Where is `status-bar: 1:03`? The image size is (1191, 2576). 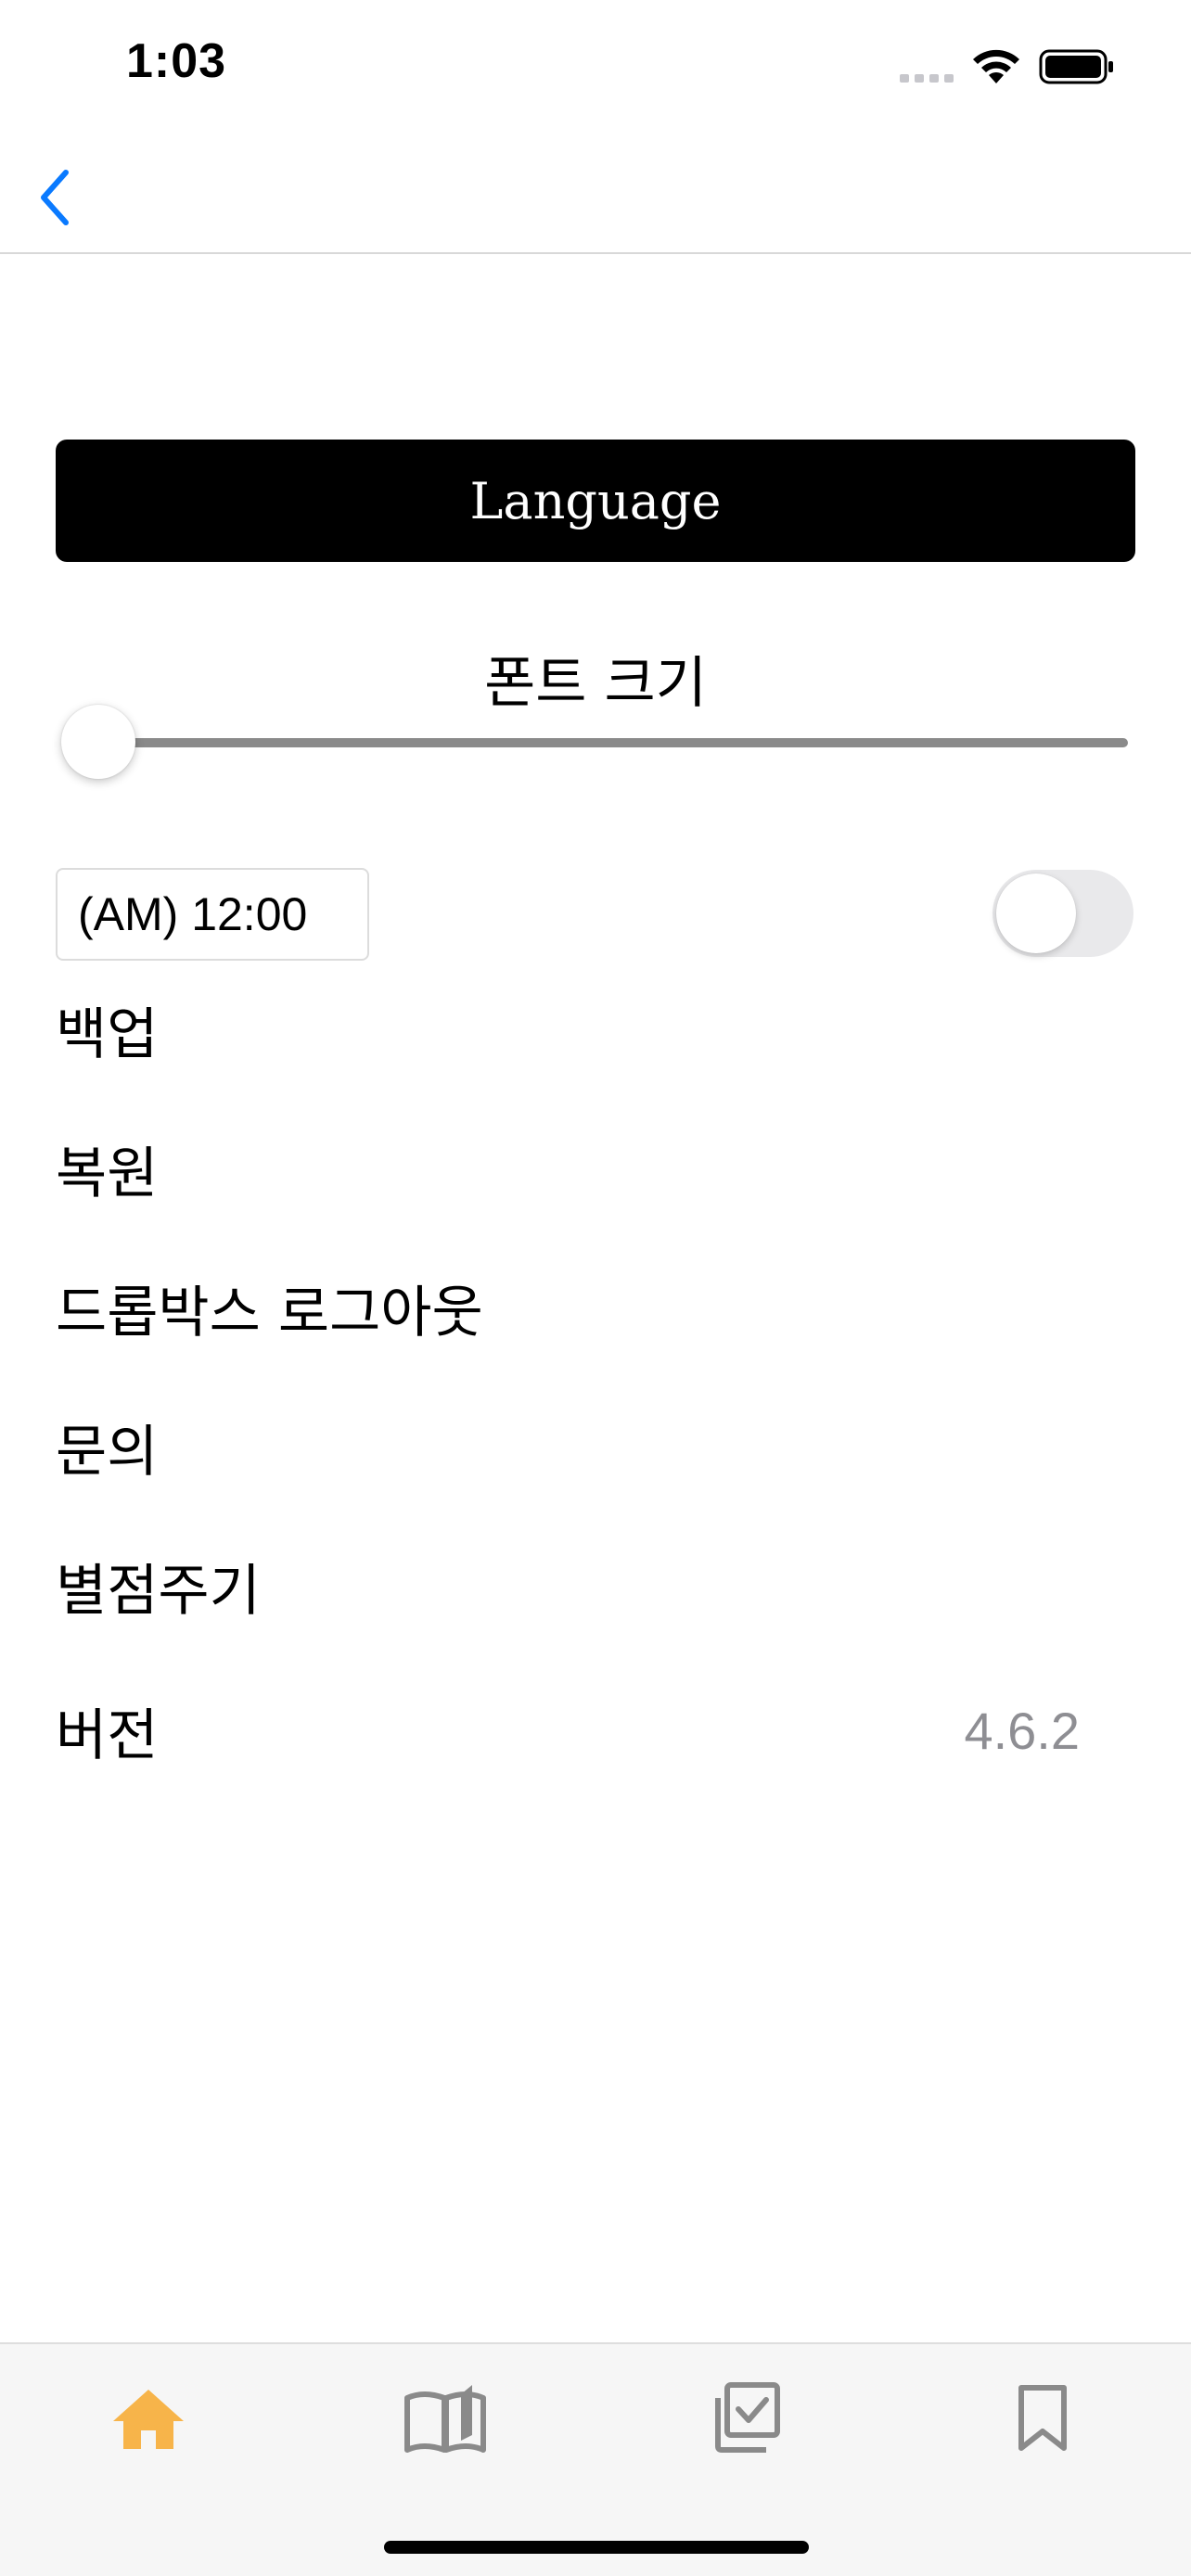
status-bar: 1:03 is located at coordinates (595, 61).